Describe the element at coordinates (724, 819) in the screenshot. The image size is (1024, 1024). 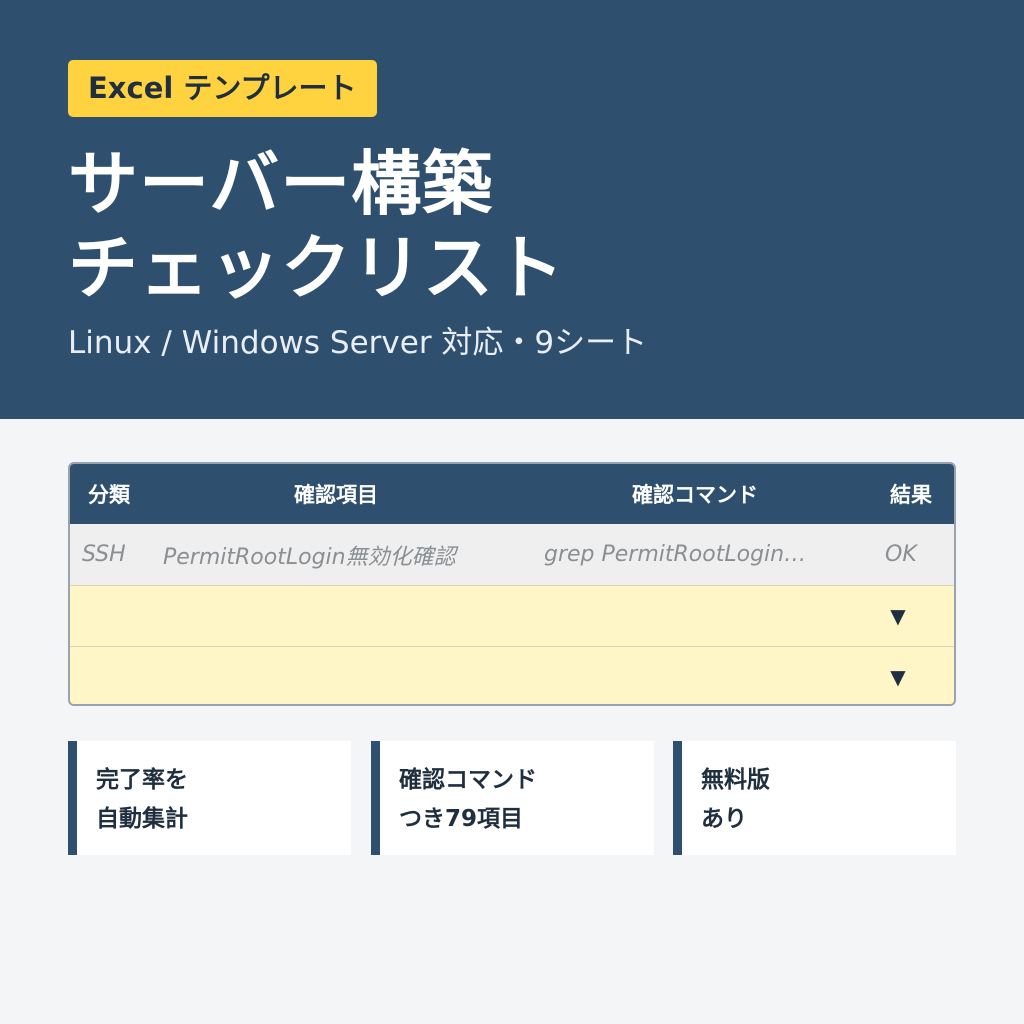
I see `feature-line: あり` at that location.